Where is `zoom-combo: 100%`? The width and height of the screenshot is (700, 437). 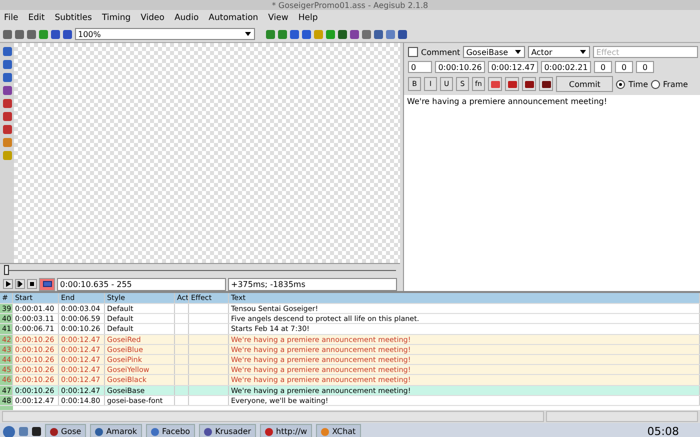
zoom-combo: 100% is located at coordinates (165, 34).